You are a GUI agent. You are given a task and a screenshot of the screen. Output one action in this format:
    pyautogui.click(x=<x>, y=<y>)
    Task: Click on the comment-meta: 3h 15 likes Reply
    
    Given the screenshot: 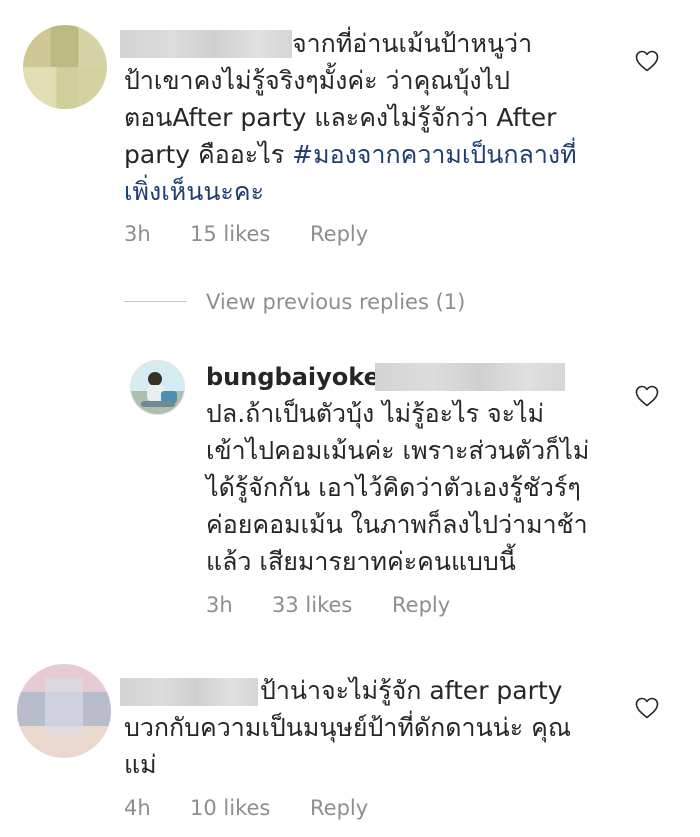 What is the action you would take?
    pyautogui.click(x=246, y=234)
    